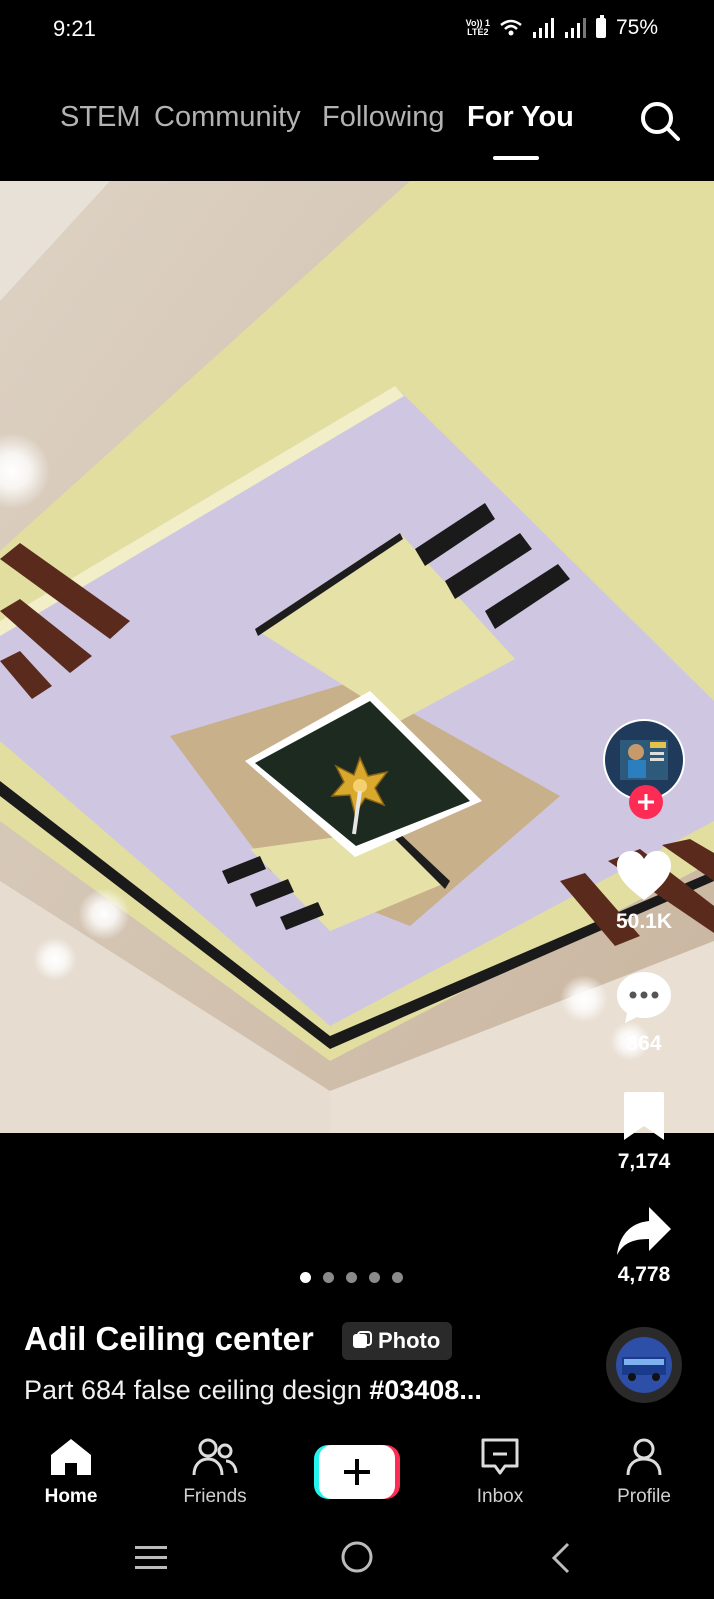  I want to click on active-tab-indicator, so click(516, 158).